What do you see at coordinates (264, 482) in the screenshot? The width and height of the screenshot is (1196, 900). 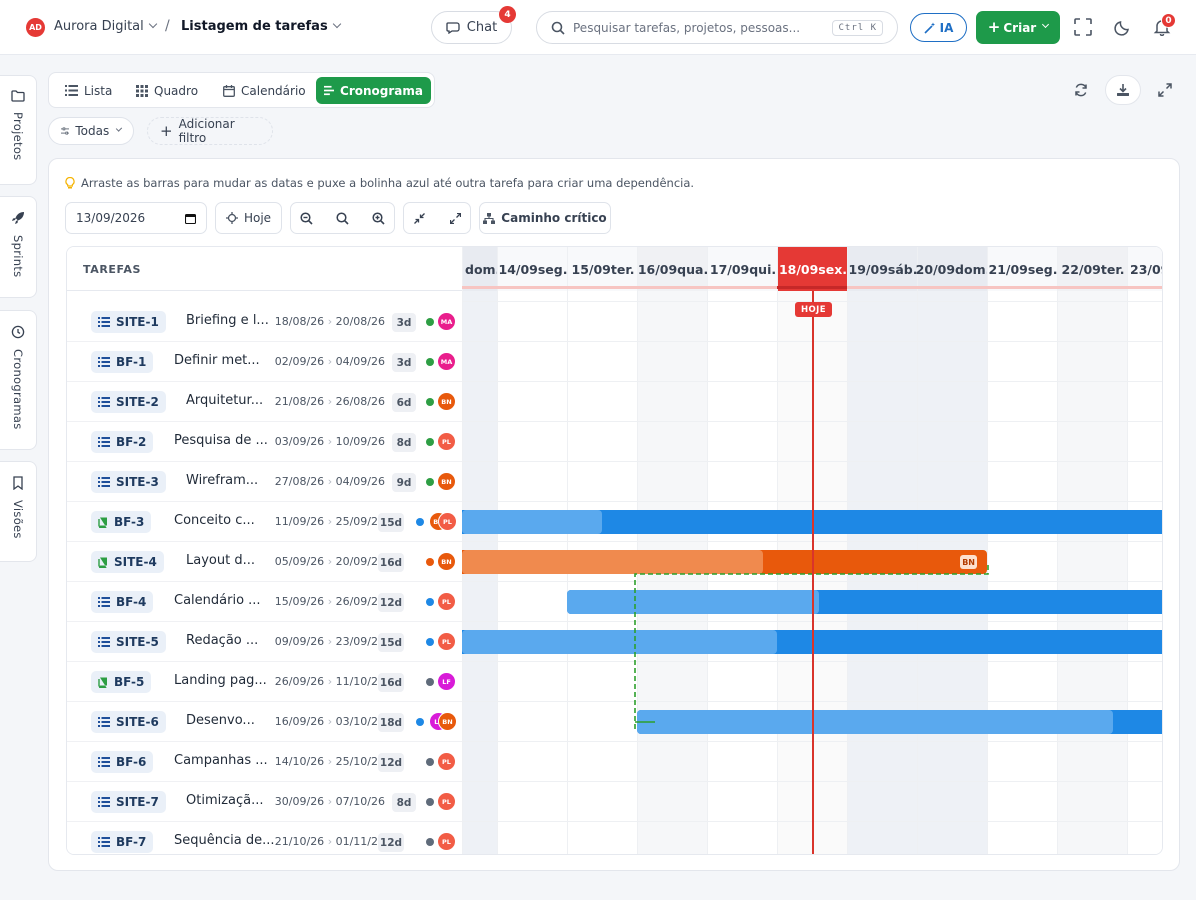 I see `task-row: SITE-3 Wirefram... 27/08/26 › 04/09/26 9d BN` at bounding box center [264, 482].